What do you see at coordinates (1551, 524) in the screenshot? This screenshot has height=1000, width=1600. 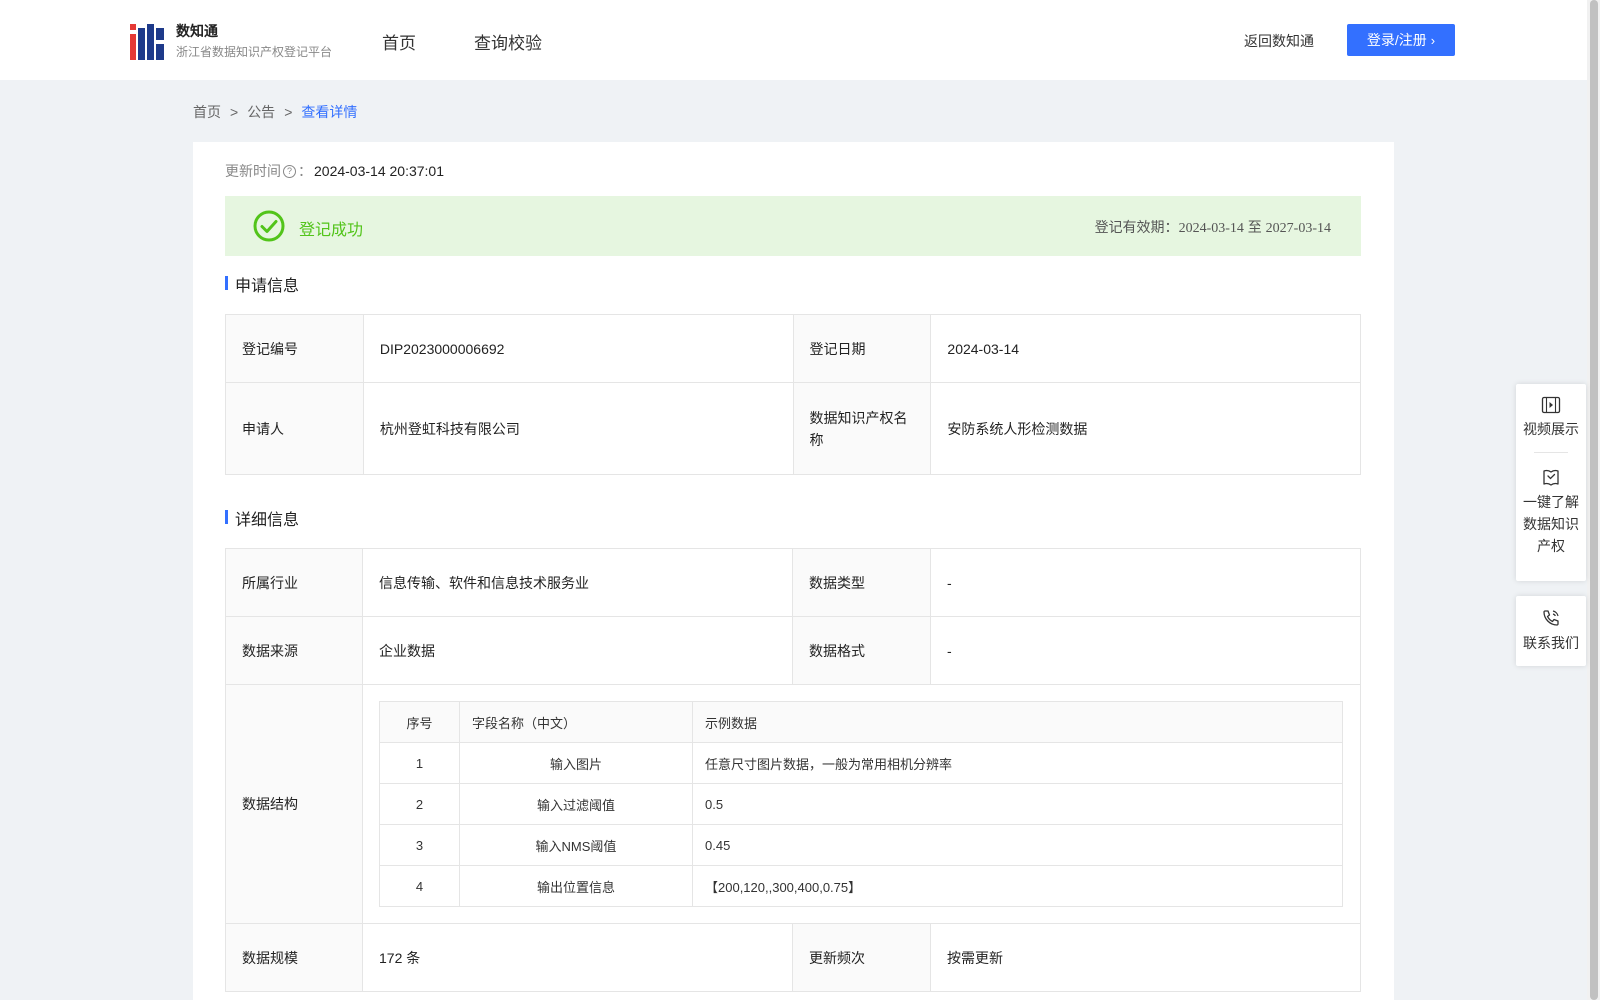 I see `learn-ip-label: 一键了解数据知识产权` at bounding box center [1551, 524].